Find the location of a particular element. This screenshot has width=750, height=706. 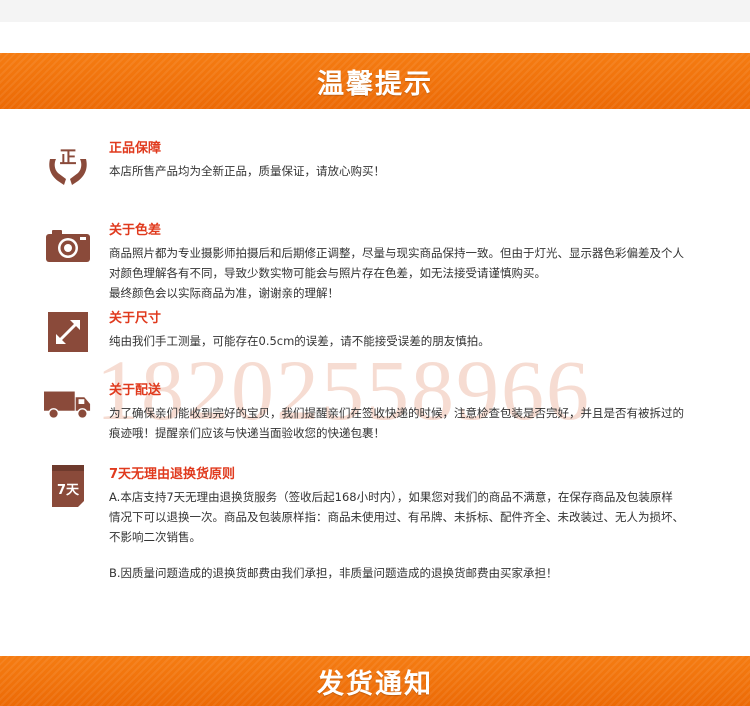

header-title: 温馨提示 is located at coordinates (375, 84).